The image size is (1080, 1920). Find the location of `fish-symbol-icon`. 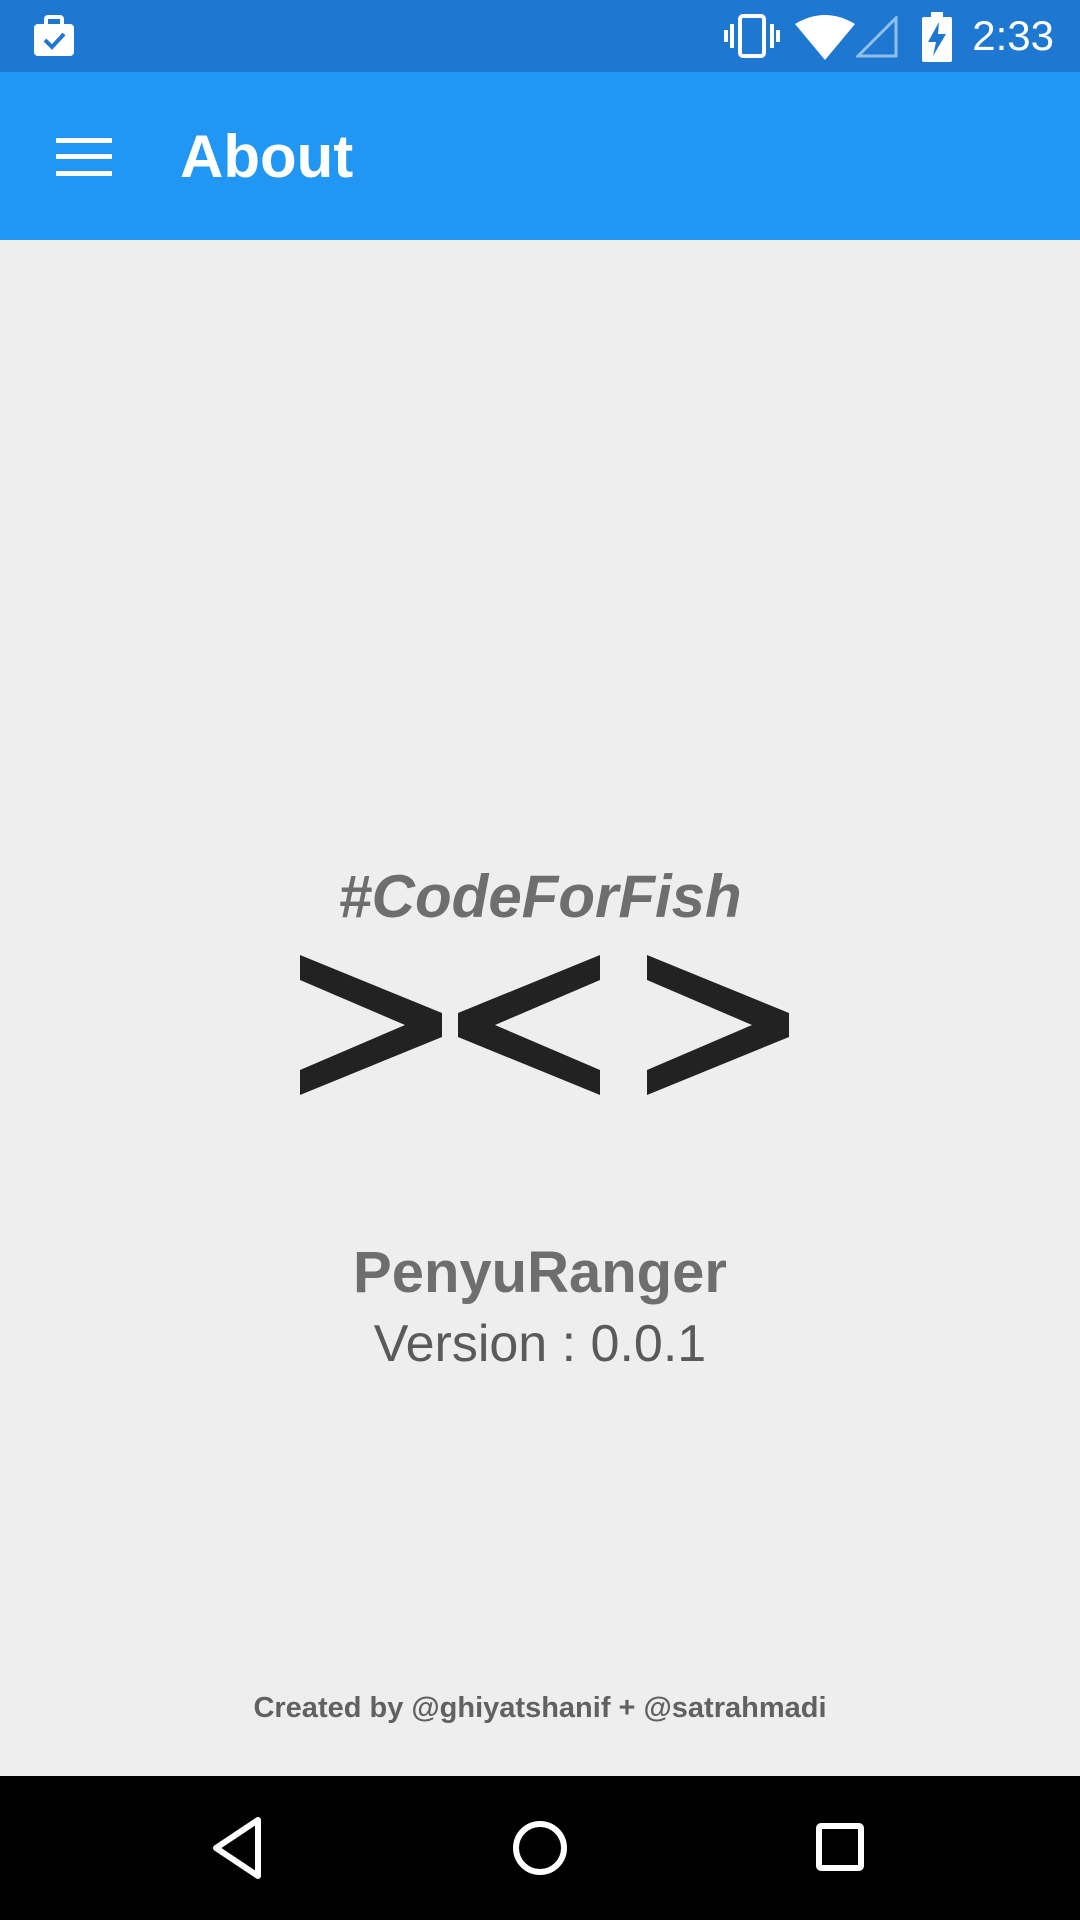

fish-symbol-icon is located at coordinates (544, 1025).